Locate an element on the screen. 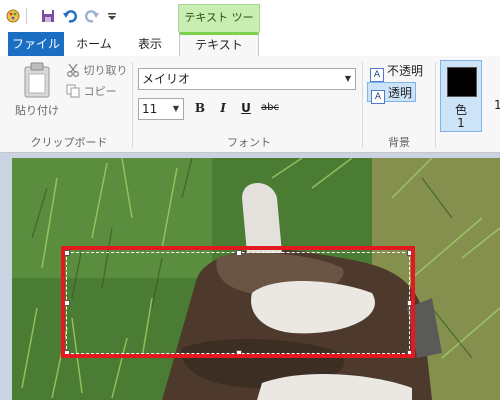 The width and height of the screenshot is (500, 400). clipboard-group-label: クリップボード is located at coordinates (69, 142).